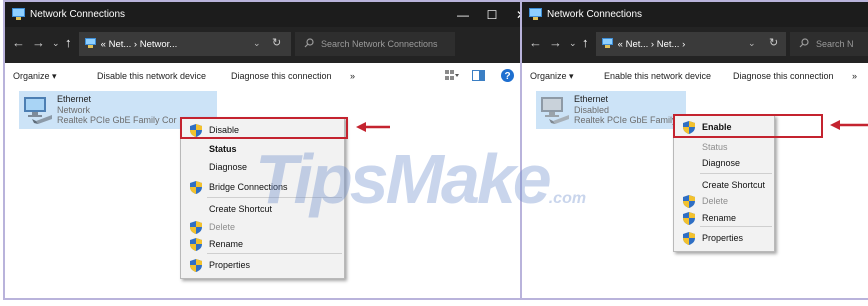 The width and height of the screenshot is (868, 306). What do you see at coordinates (492, 15) in the screenshot?
I see `maximize-button: ☐` at bounding box center [492, 15].